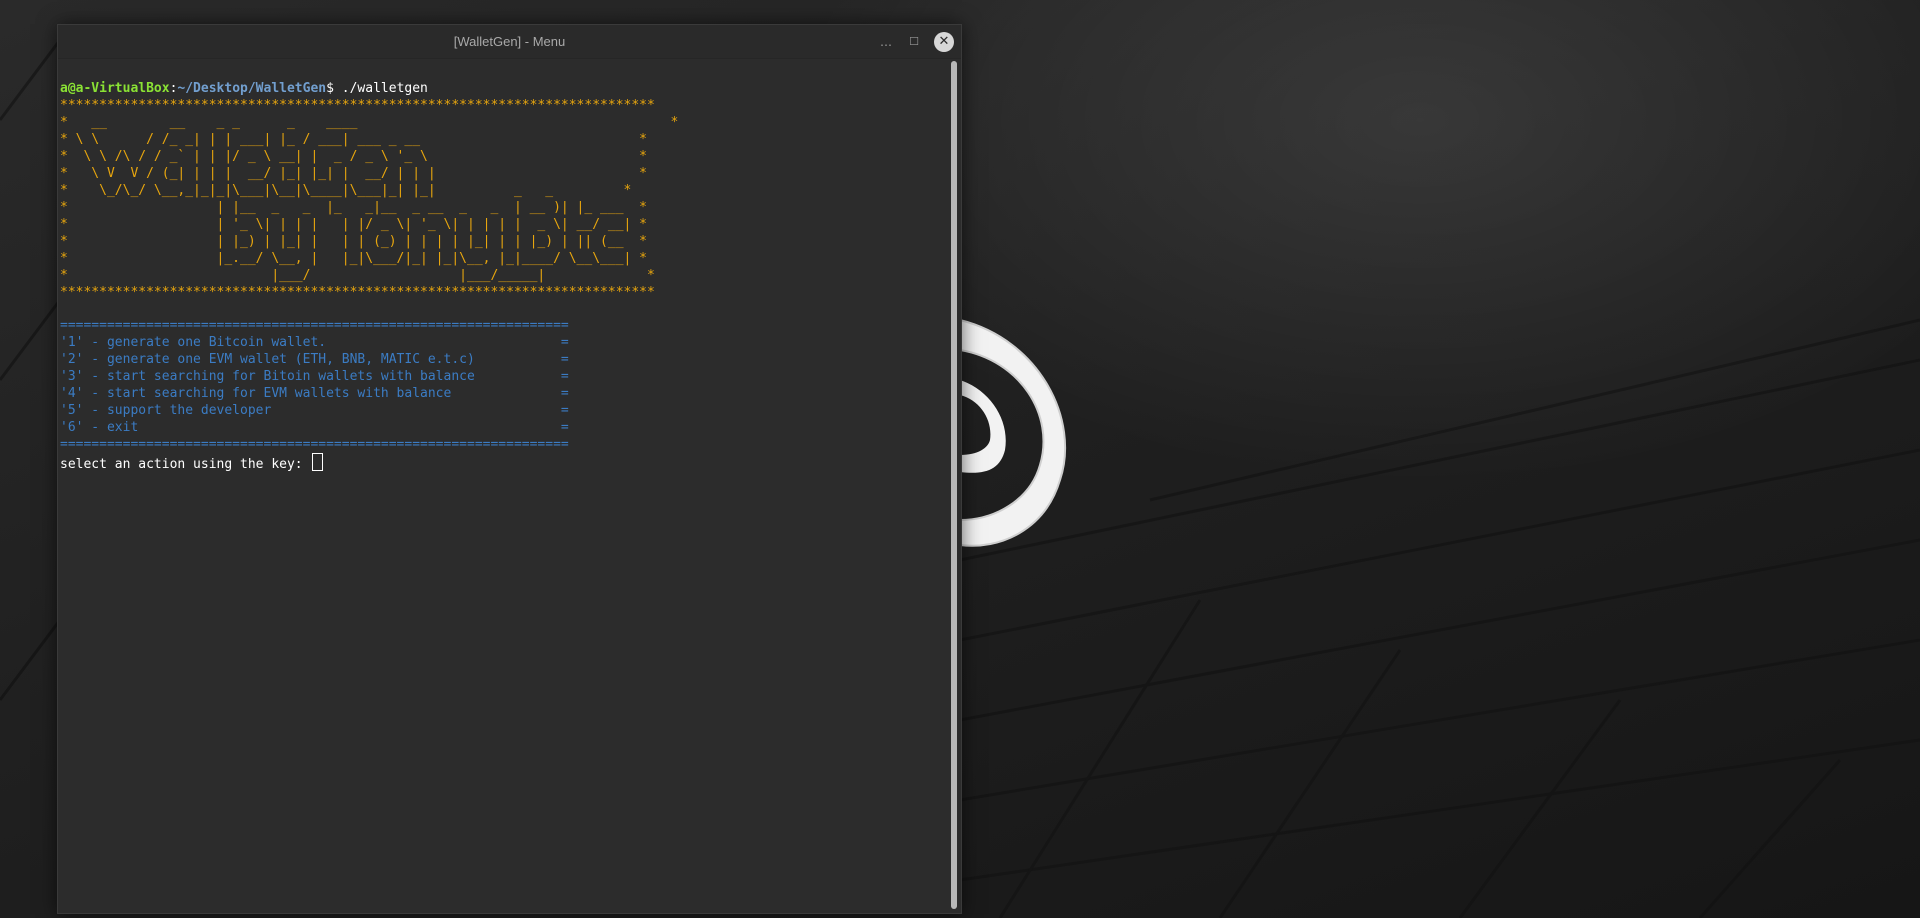  I want to click on menu-item: '1' - generate one Bitcoin wallet. =, so click(314, 342).